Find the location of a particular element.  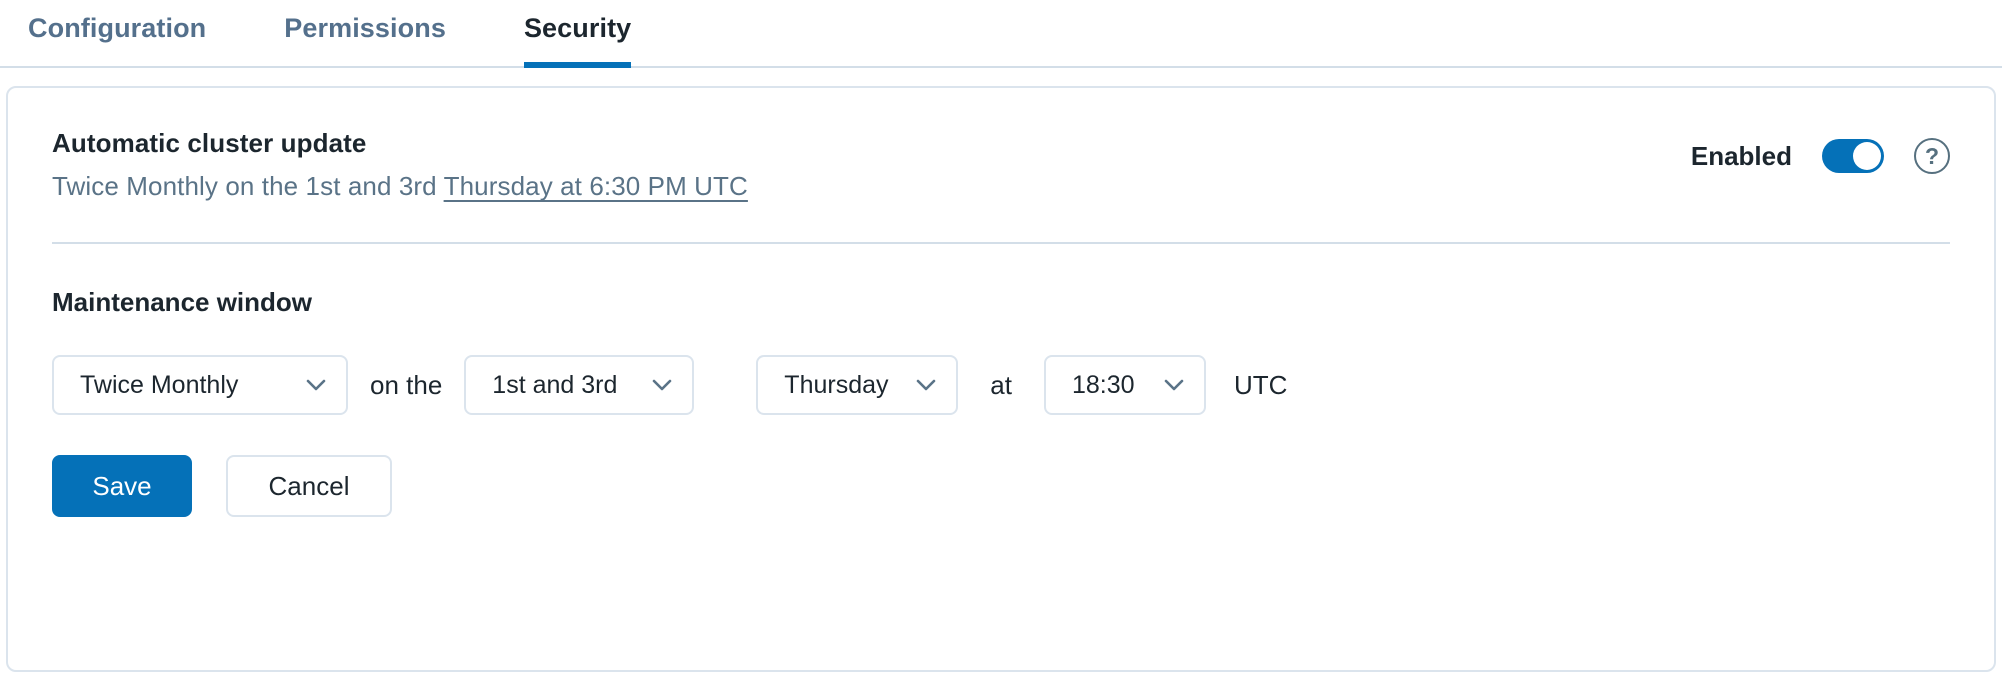

auto-update-toggle-group: Enabled ? is located at coordinates (1820, 151).